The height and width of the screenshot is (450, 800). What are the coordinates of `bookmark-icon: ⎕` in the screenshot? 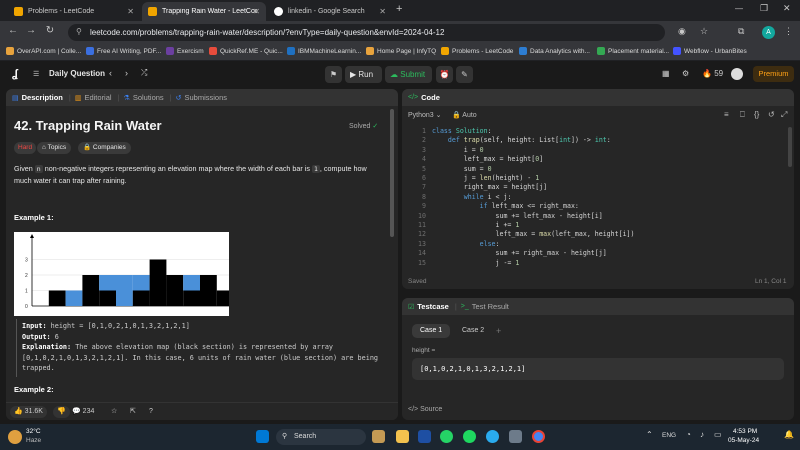 It's located at (742, 115).